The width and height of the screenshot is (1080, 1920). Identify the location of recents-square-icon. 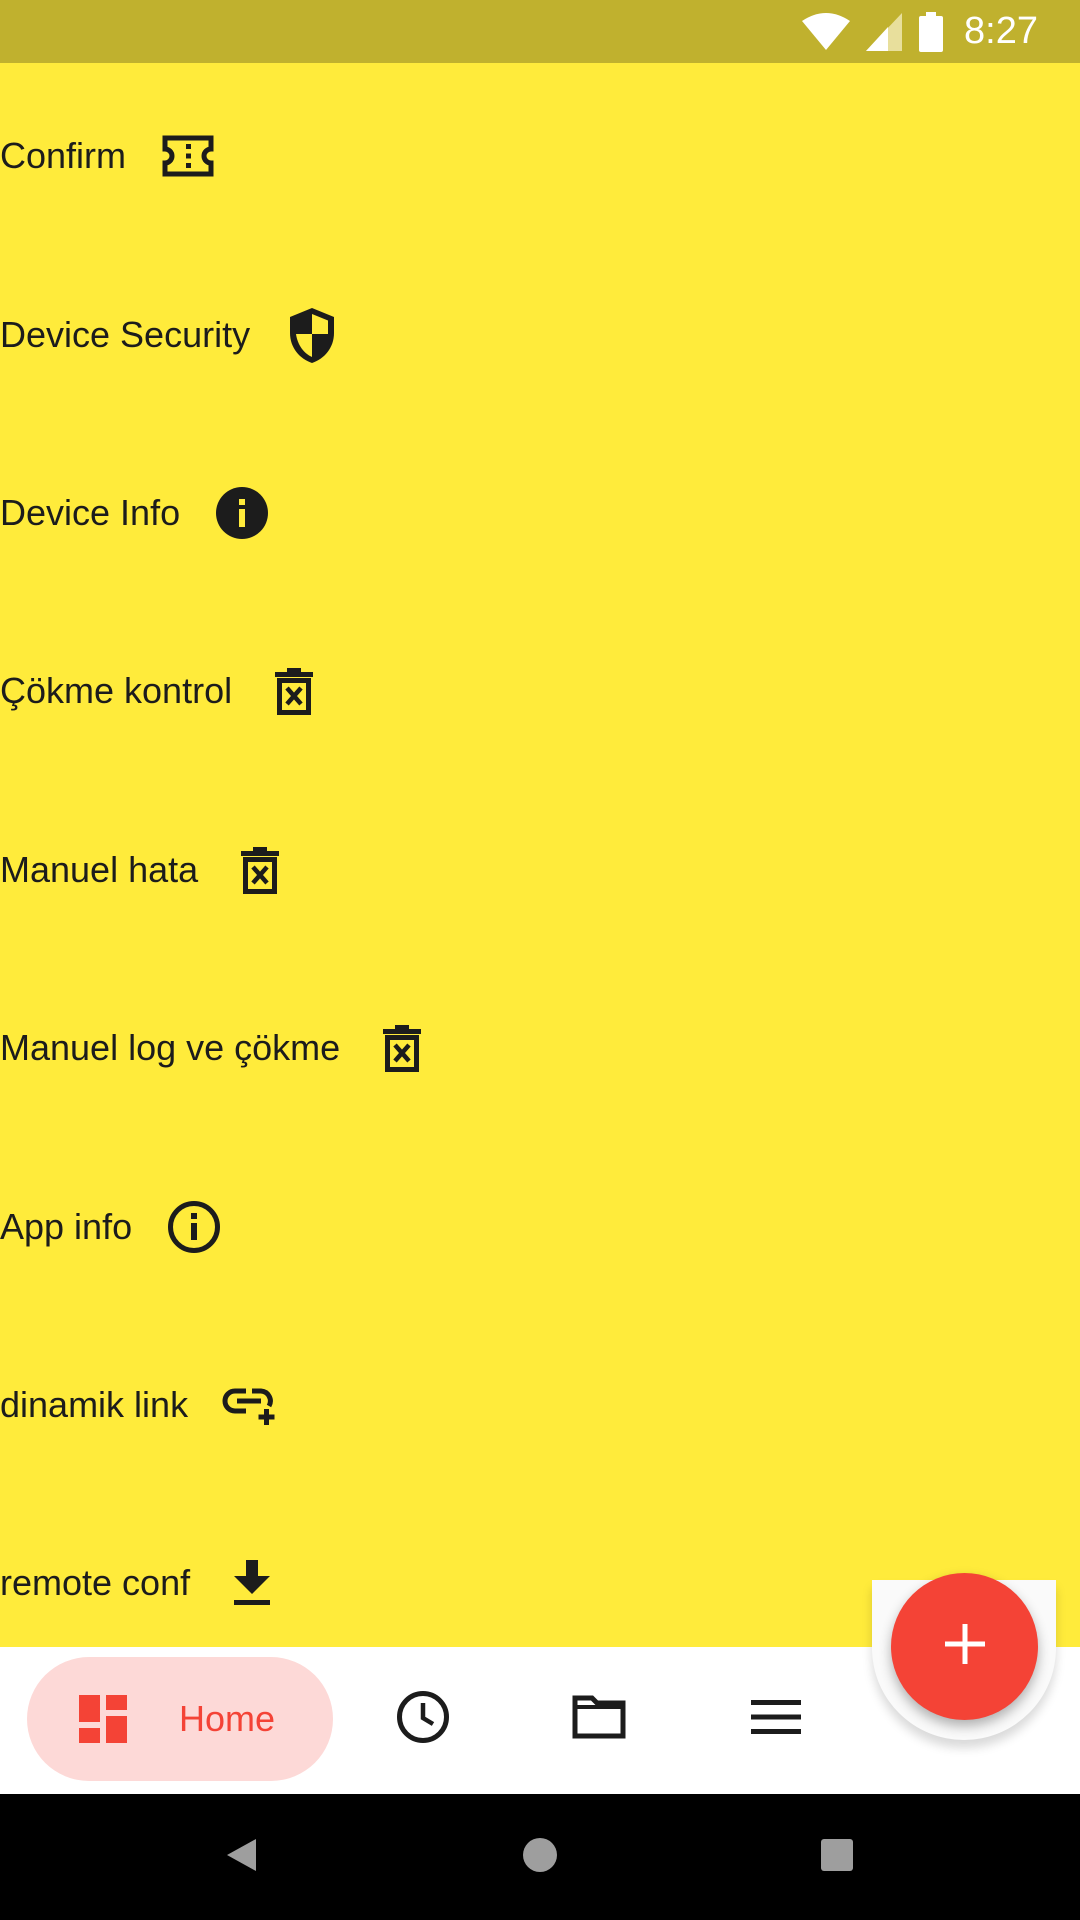
(837, 1857).